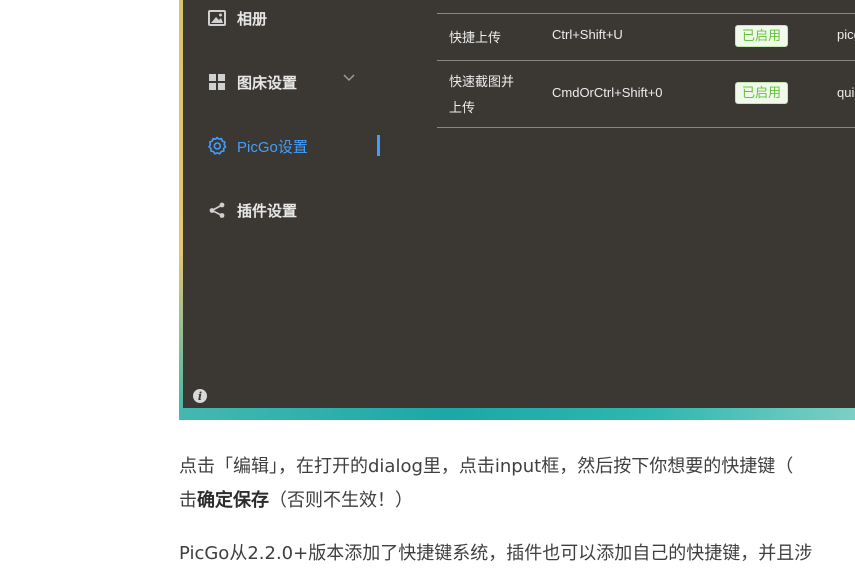 Image resolution: width=855 pixels, height=582 pixels. I want to click on text-run: （否则不生效！）, so click(341, 500).